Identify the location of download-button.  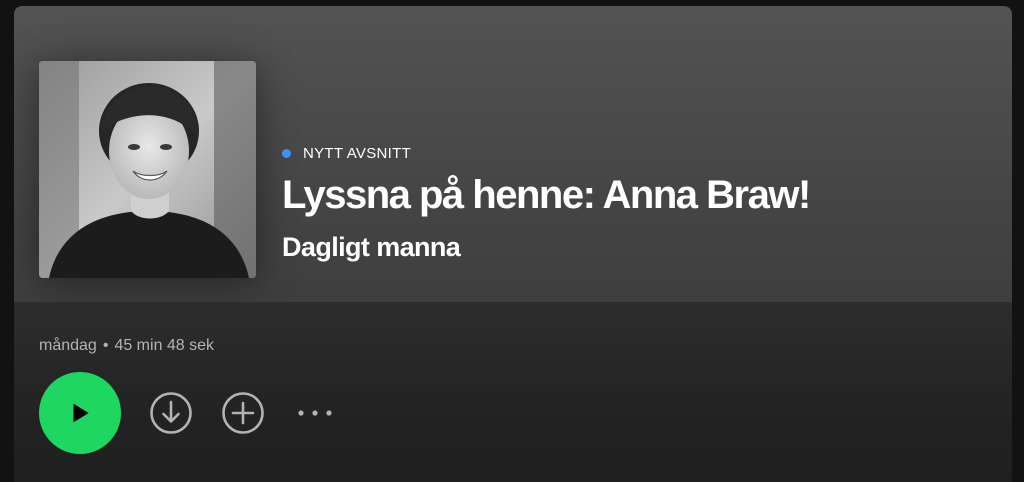
(171, 413).